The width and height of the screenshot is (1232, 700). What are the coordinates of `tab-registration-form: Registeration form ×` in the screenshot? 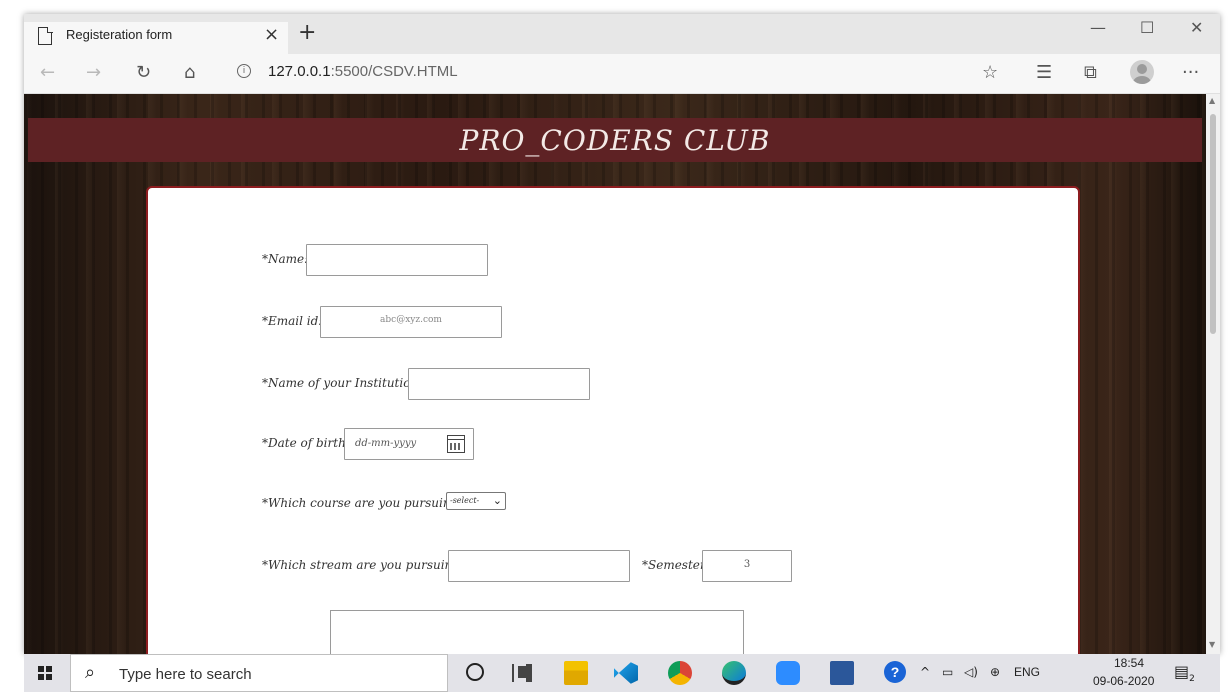 It's located at (156, 38).